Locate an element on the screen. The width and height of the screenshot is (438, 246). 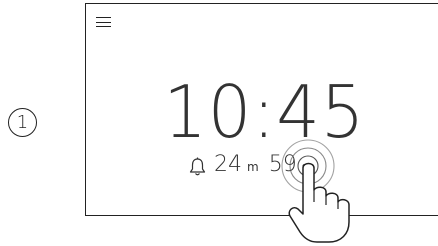
bell-icon is located at coordinates (197, 166).